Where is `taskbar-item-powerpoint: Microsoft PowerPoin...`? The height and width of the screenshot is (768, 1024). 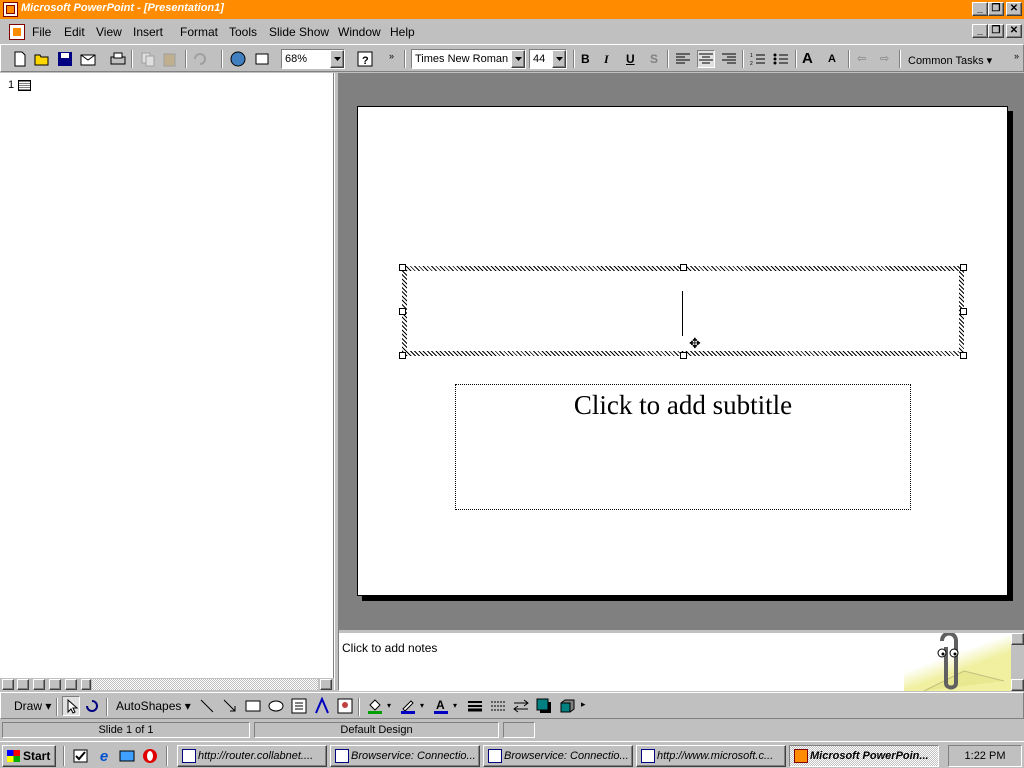 taskbar-item-powerpoint: Microsoft PowerPoin... is located at coordinates (864, 756).